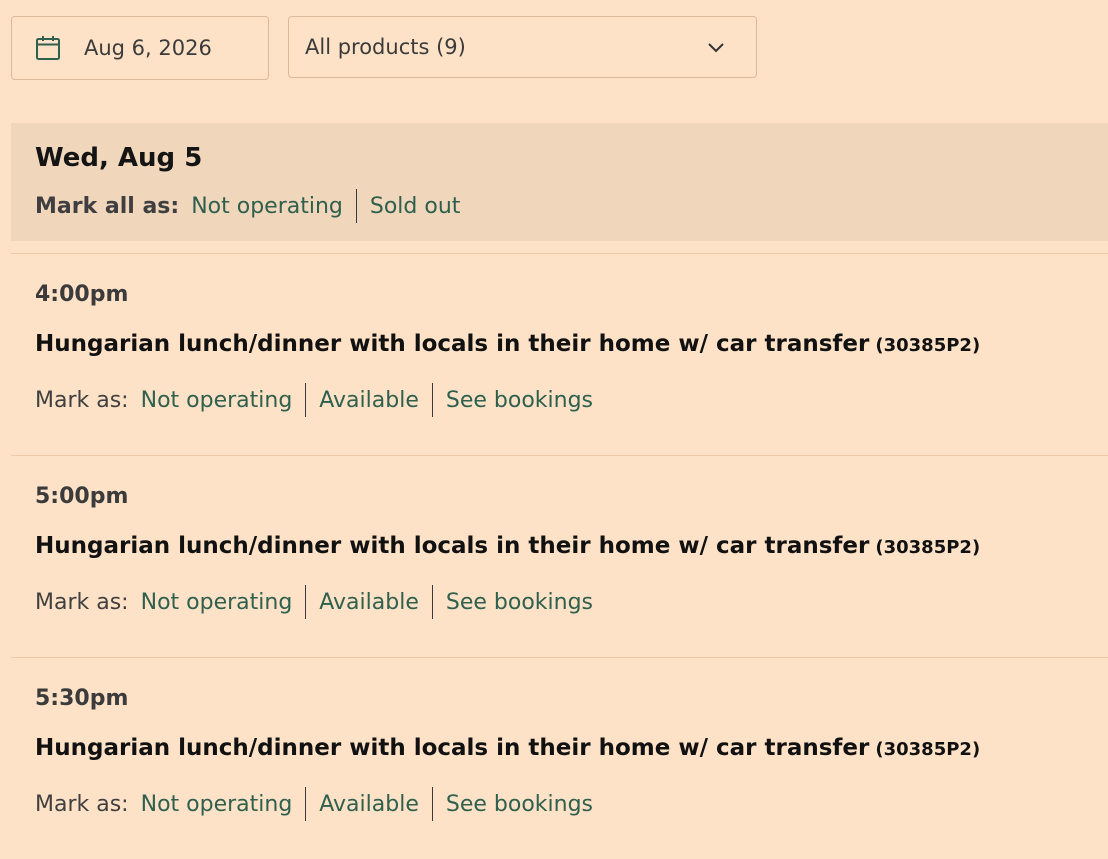  Describe the element at coordinates (82, 294) in the screenshot. I see `slot-time: 4:00pm` at that location.